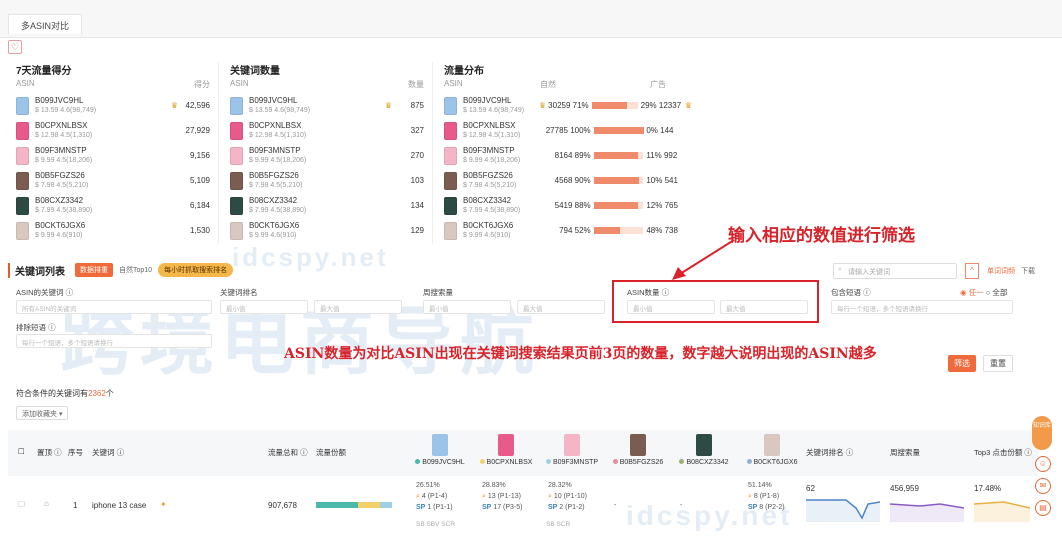  Describe the element at coordinates (21, 504) in the screenshot. I see `row-checkbox: ☐` at that location.